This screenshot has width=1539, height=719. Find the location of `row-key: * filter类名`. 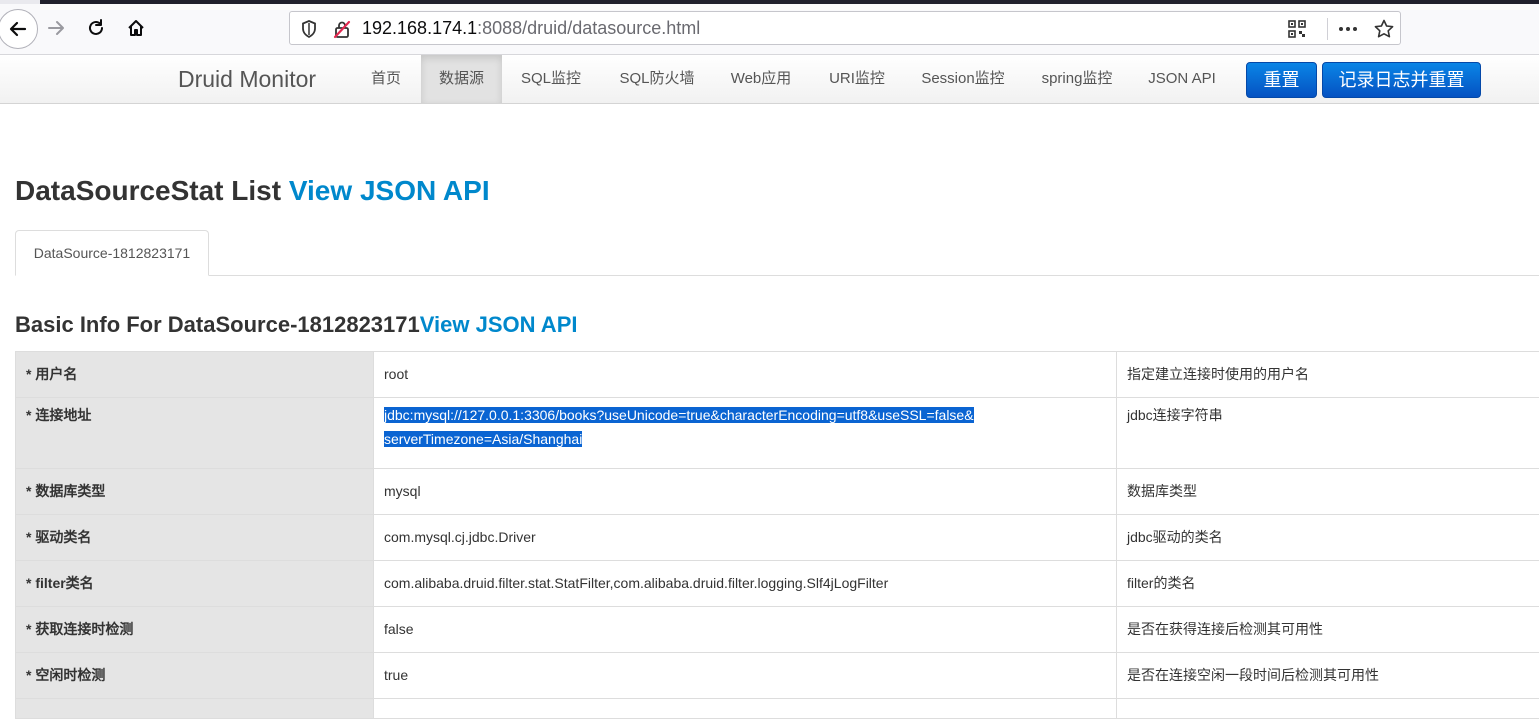

row-key: * filter类名 is located at coordinates (195, 584).